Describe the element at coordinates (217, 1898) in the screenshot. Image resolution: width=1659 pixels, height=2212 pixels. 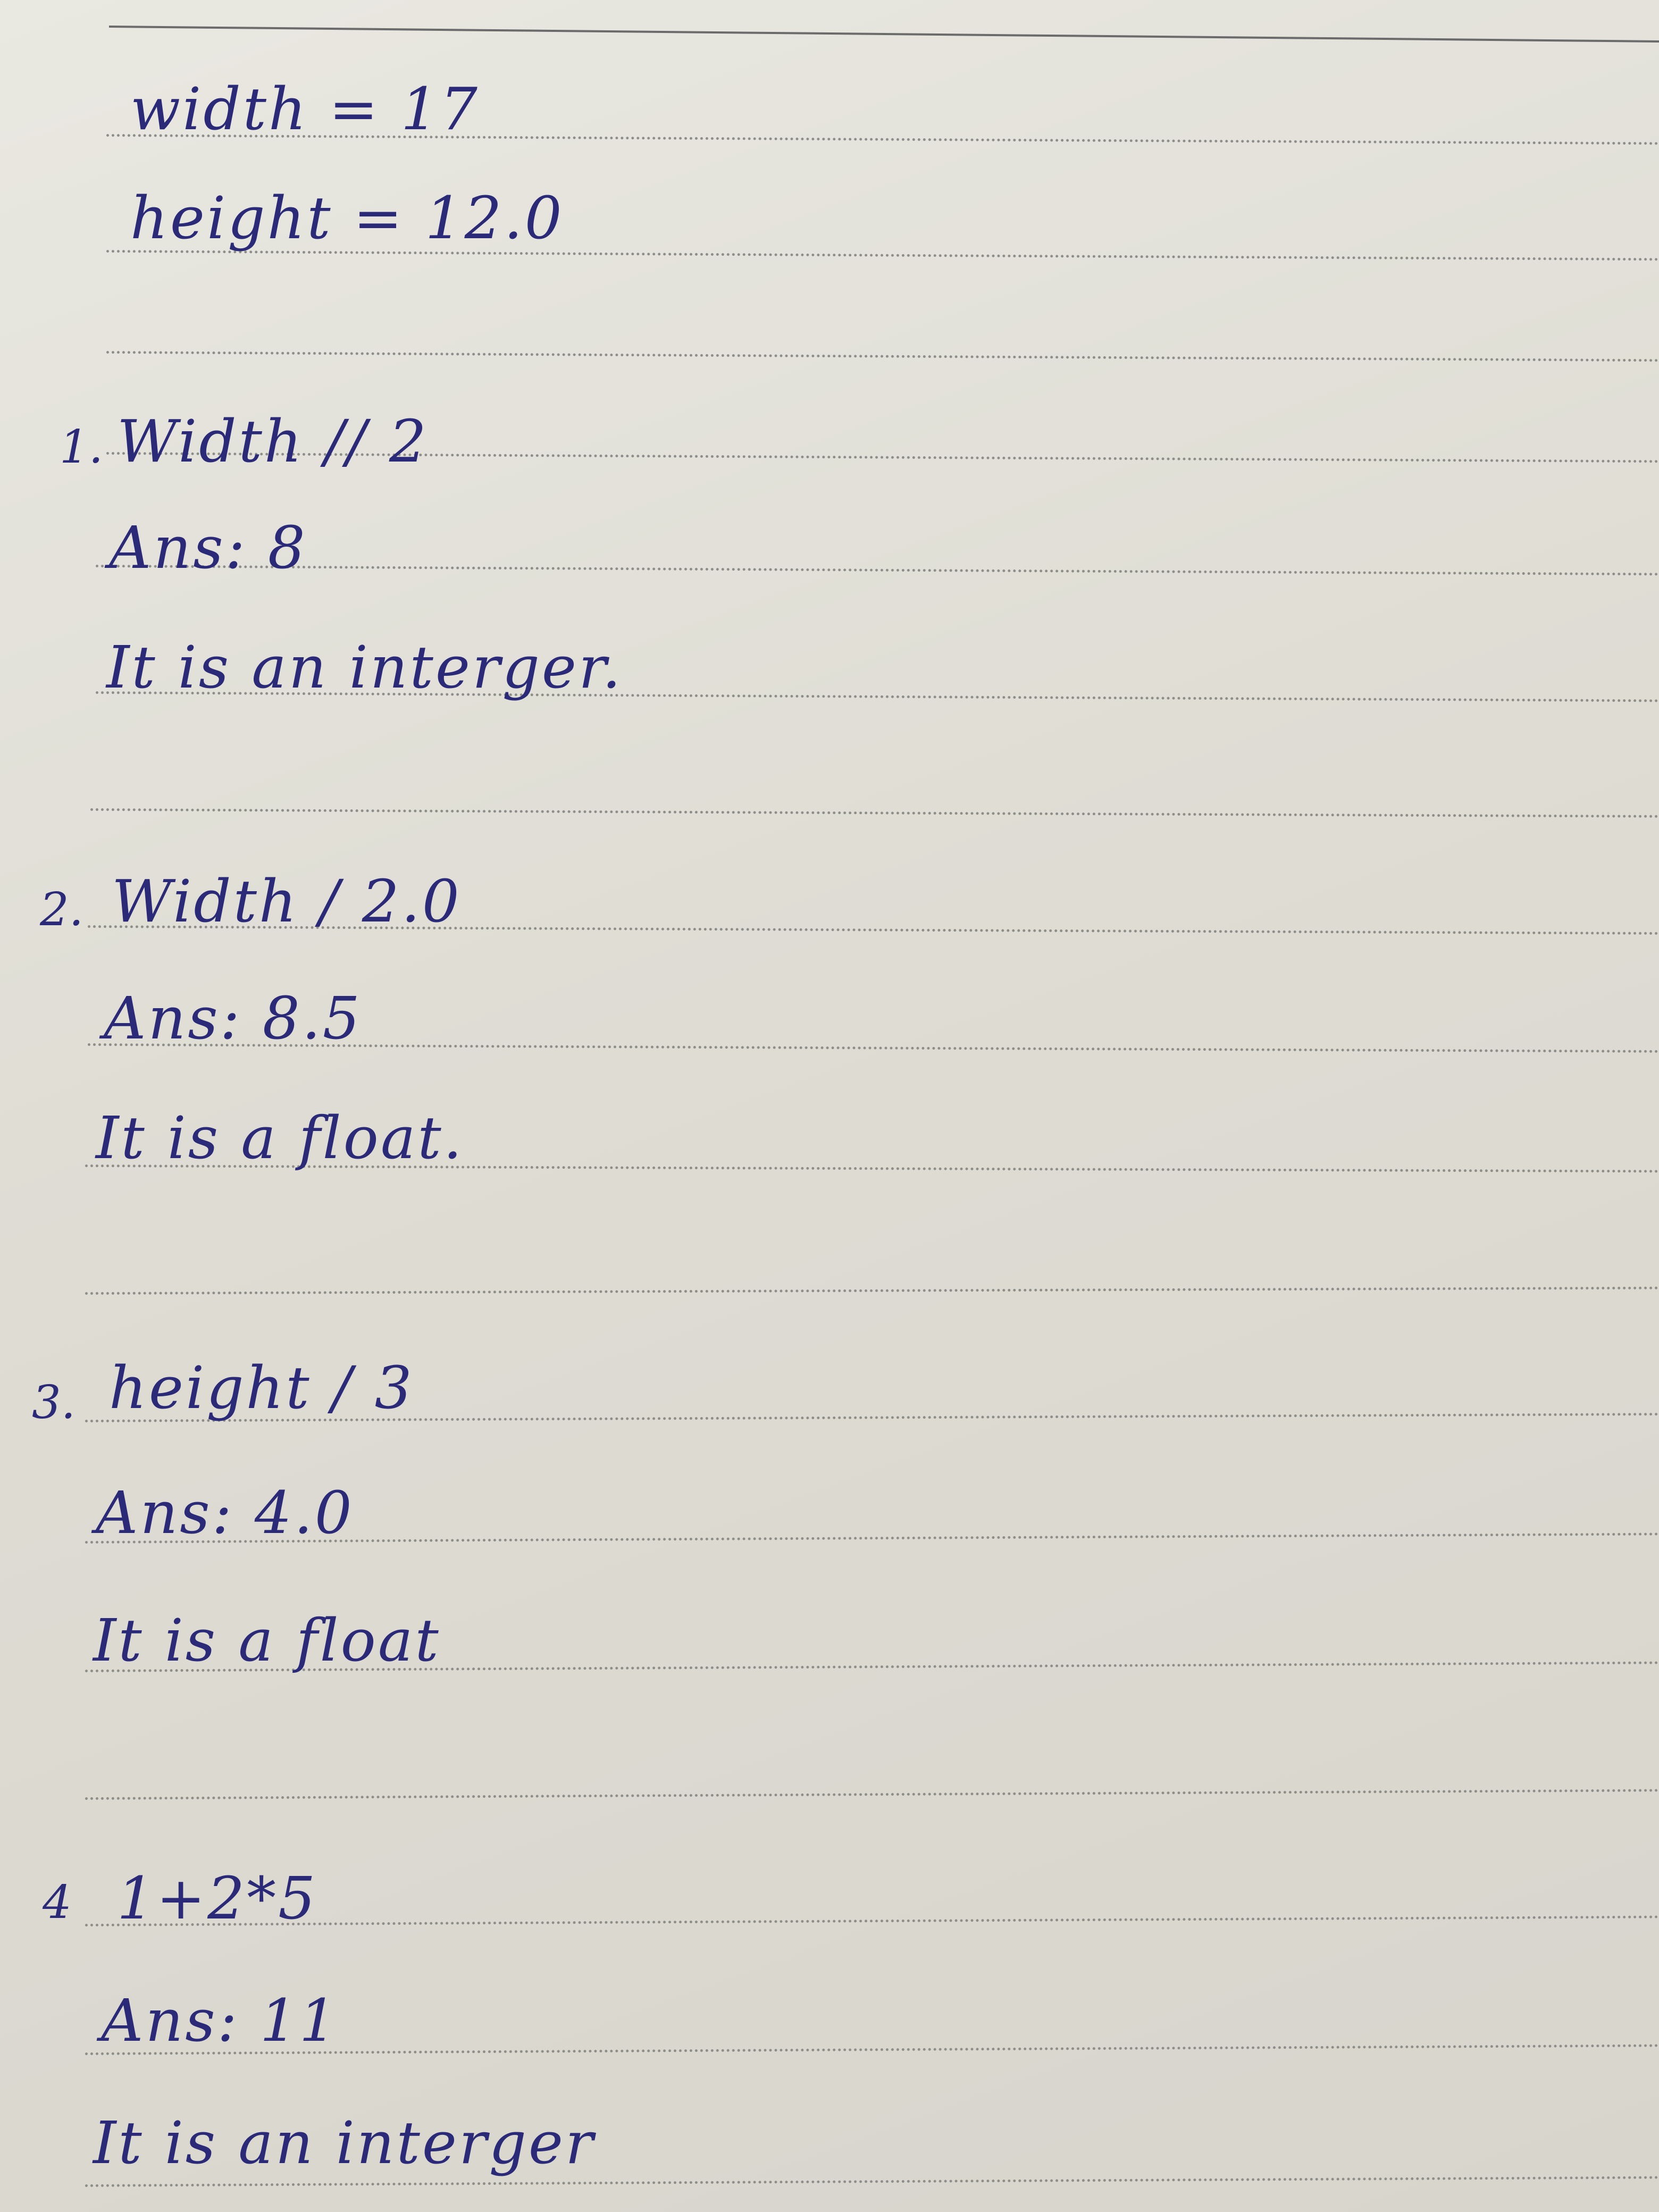
I see `question-expression: 1+2*5` at that location.